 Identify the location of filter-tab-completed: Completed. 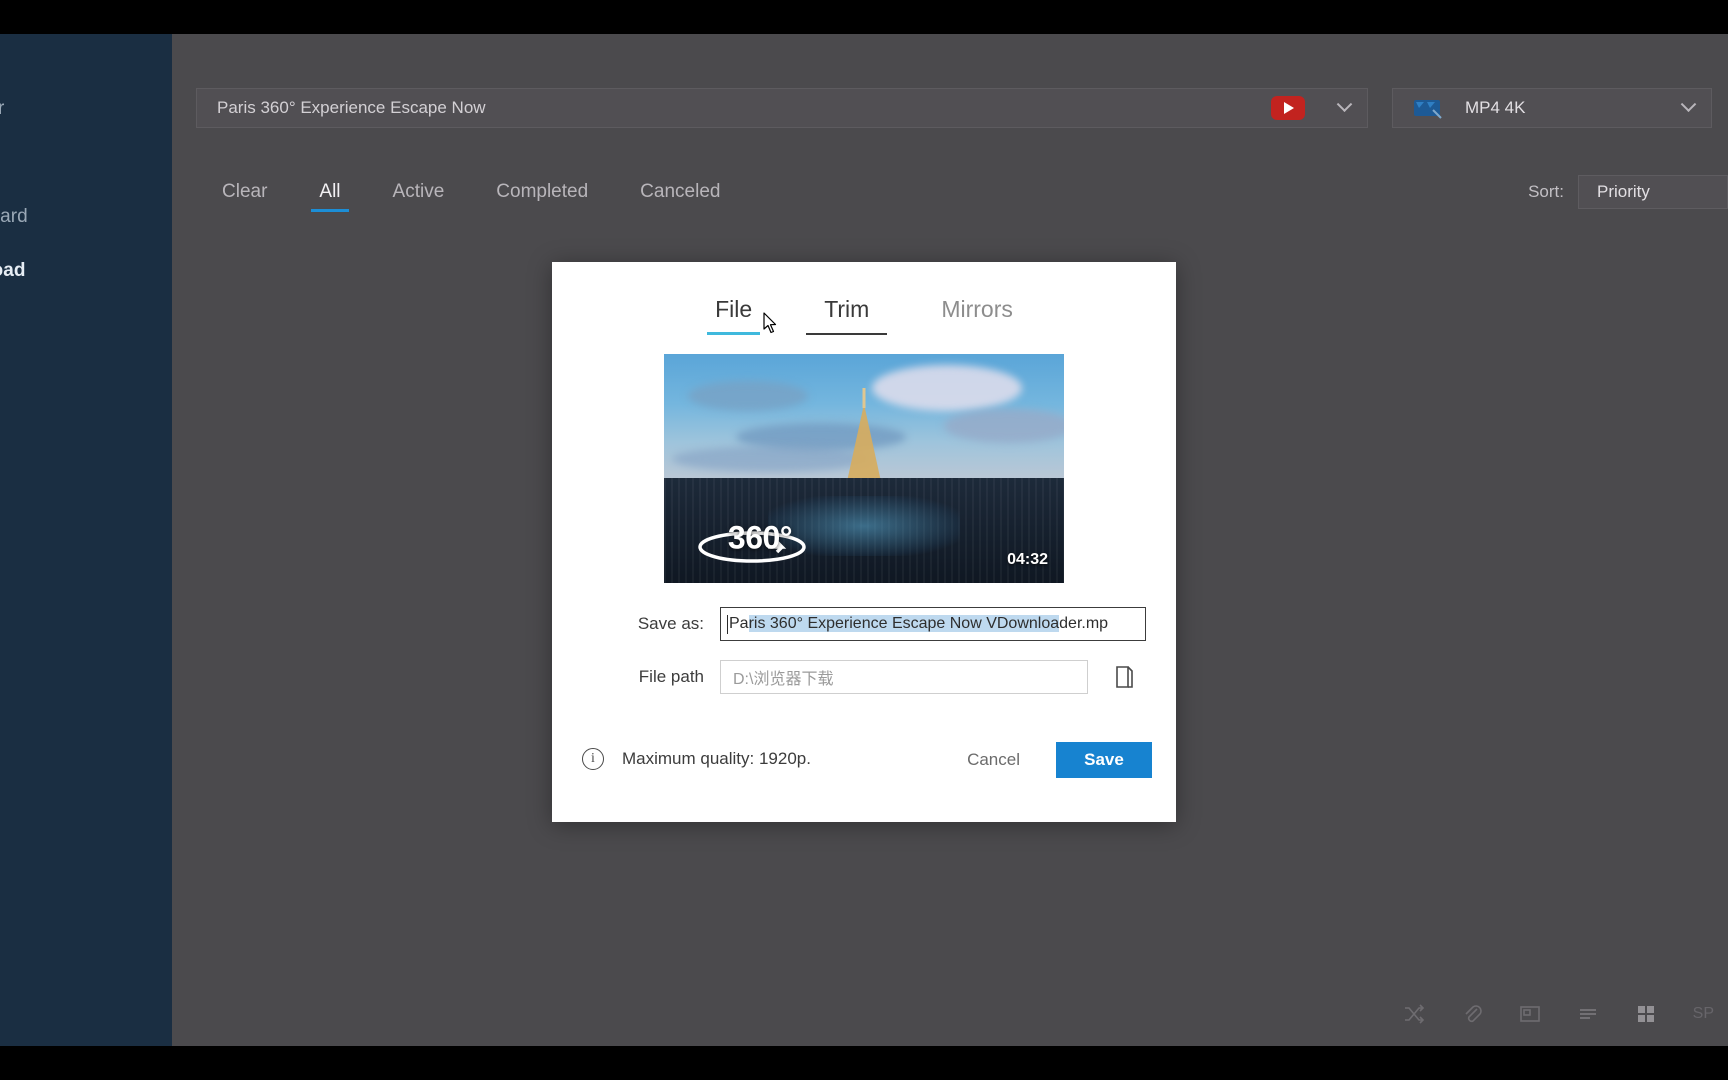
(542, 192).